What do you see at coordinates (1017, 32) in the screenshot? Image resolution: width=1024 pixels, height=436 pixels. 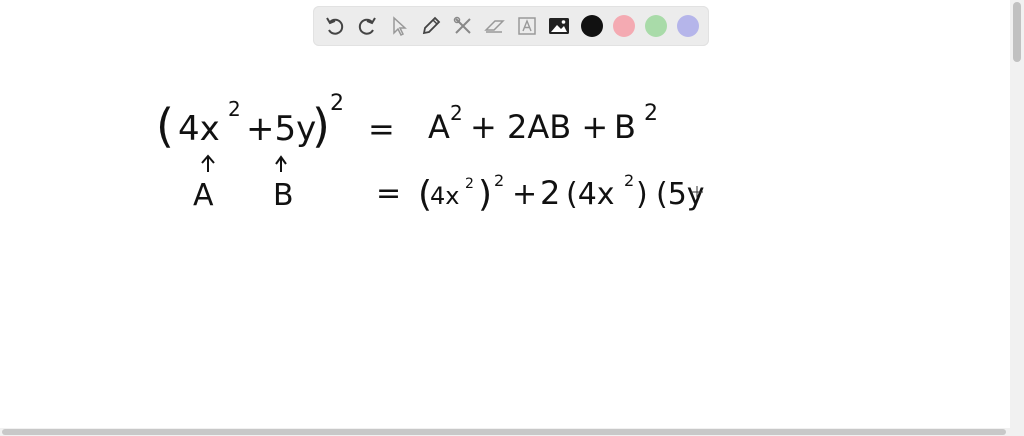 I see `vertical-scroll-thumb` at bounding box center [1017, 32].